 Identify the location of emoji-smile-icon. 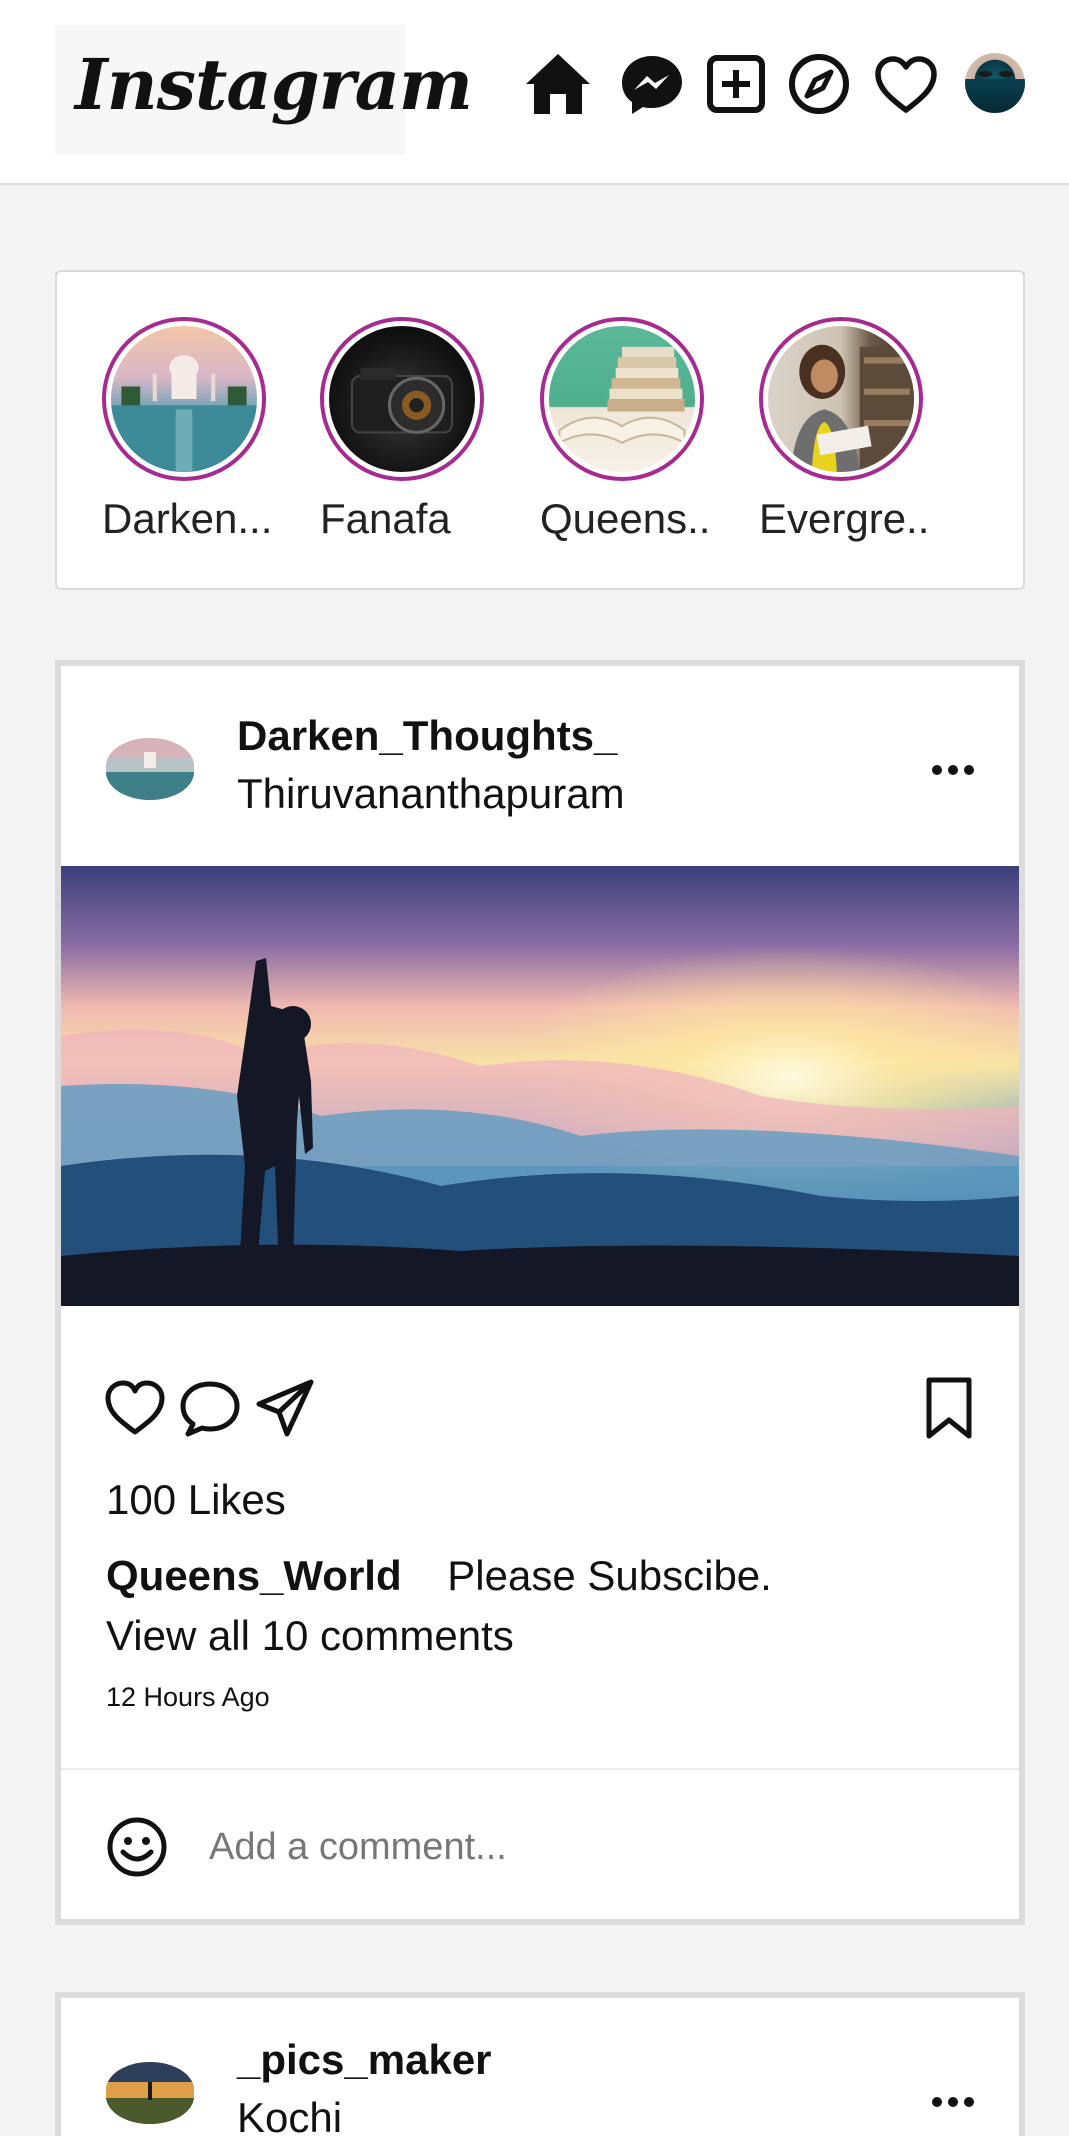
(137, 1847).